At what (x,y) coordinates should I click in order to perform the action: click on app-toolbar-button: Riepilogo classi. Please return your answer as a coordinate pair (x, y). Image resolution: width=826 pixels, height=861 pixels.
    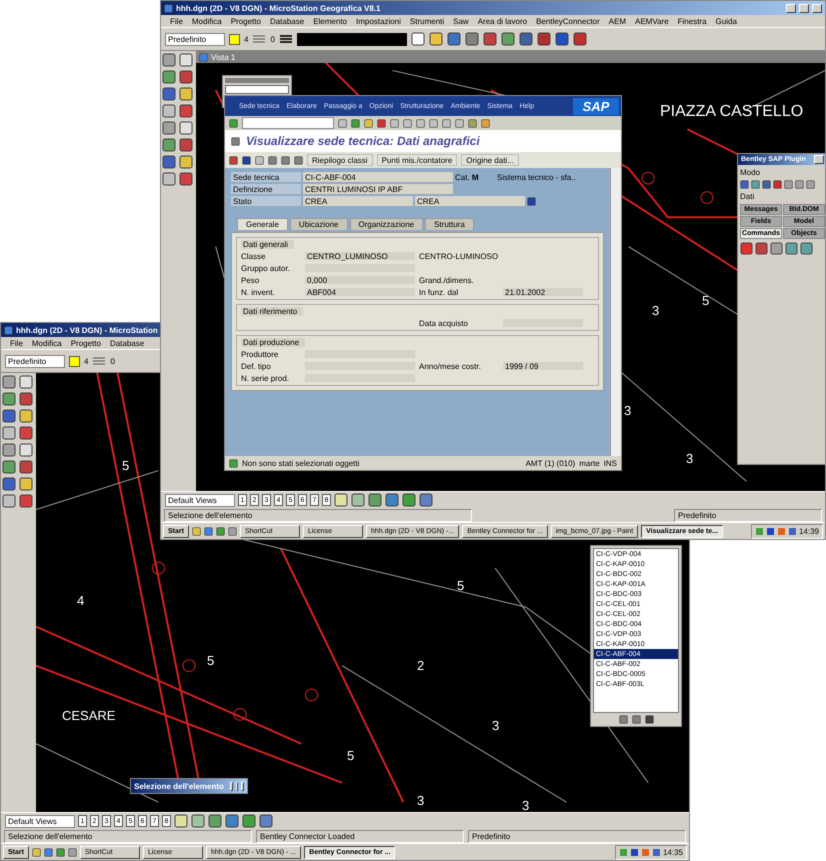
    Looking at the image, I should click on (340, 160).